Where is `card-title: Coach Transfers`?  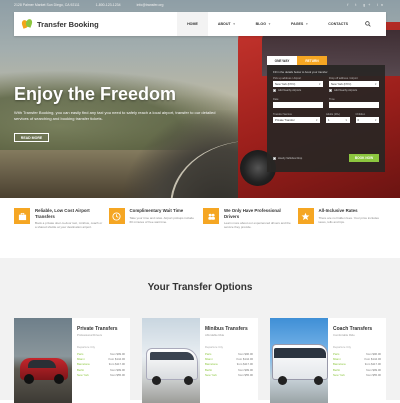 card-title: Coach Transfers is located at coordinates (357, 329).